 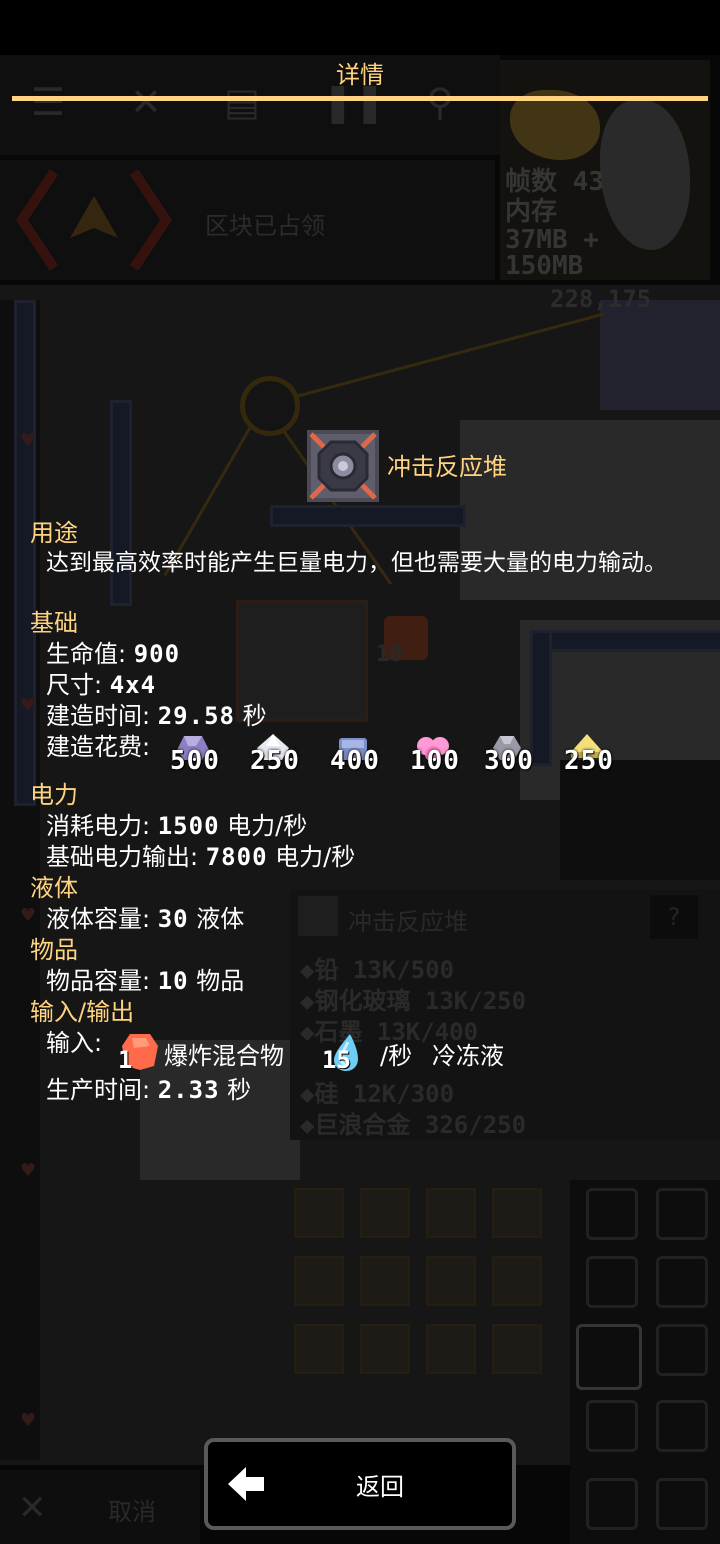 I want to click on liquid-amount: 15, so click(x=336, y=1060).